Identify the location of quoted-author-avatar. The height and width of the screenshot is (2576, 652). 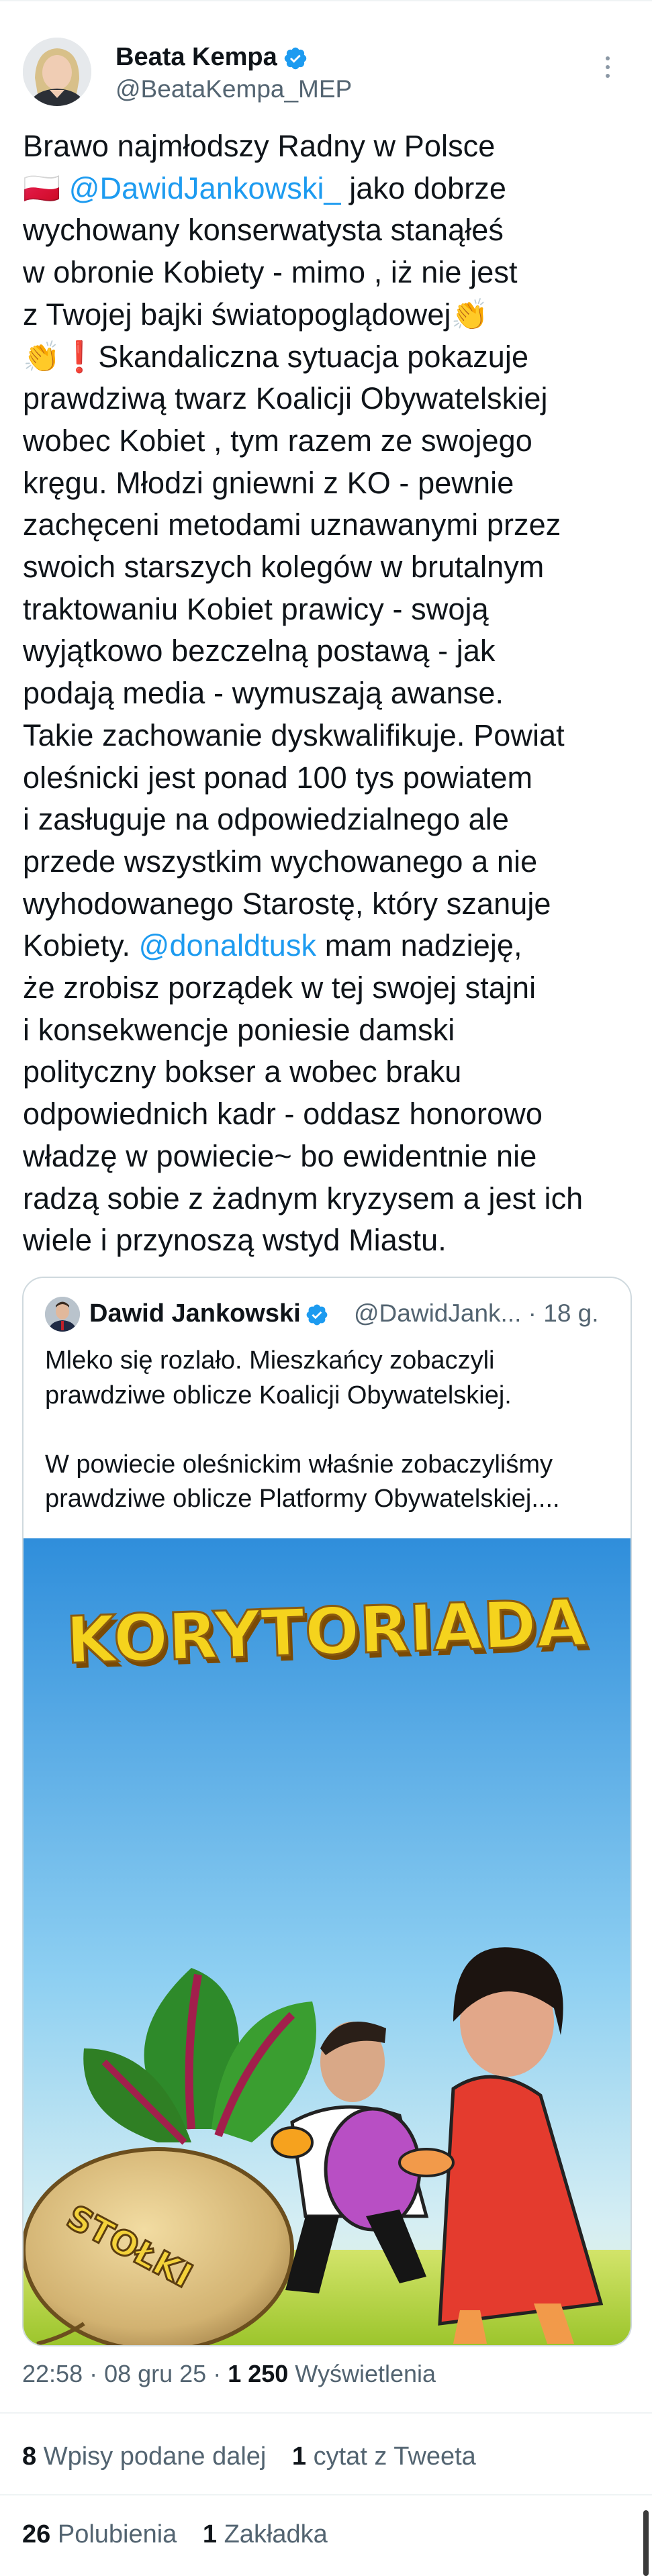
(62, 1314).